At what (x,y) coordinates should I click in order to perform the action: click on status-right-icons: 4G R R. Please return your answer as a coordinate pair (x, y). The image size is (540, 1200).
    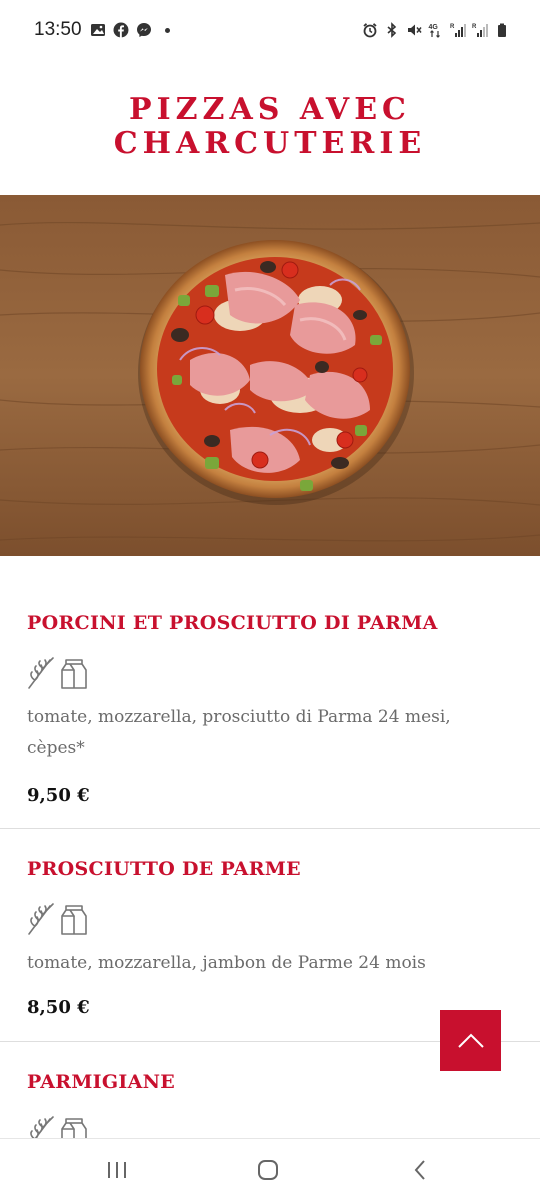
    Looking at the image, I should click on (436, 30).